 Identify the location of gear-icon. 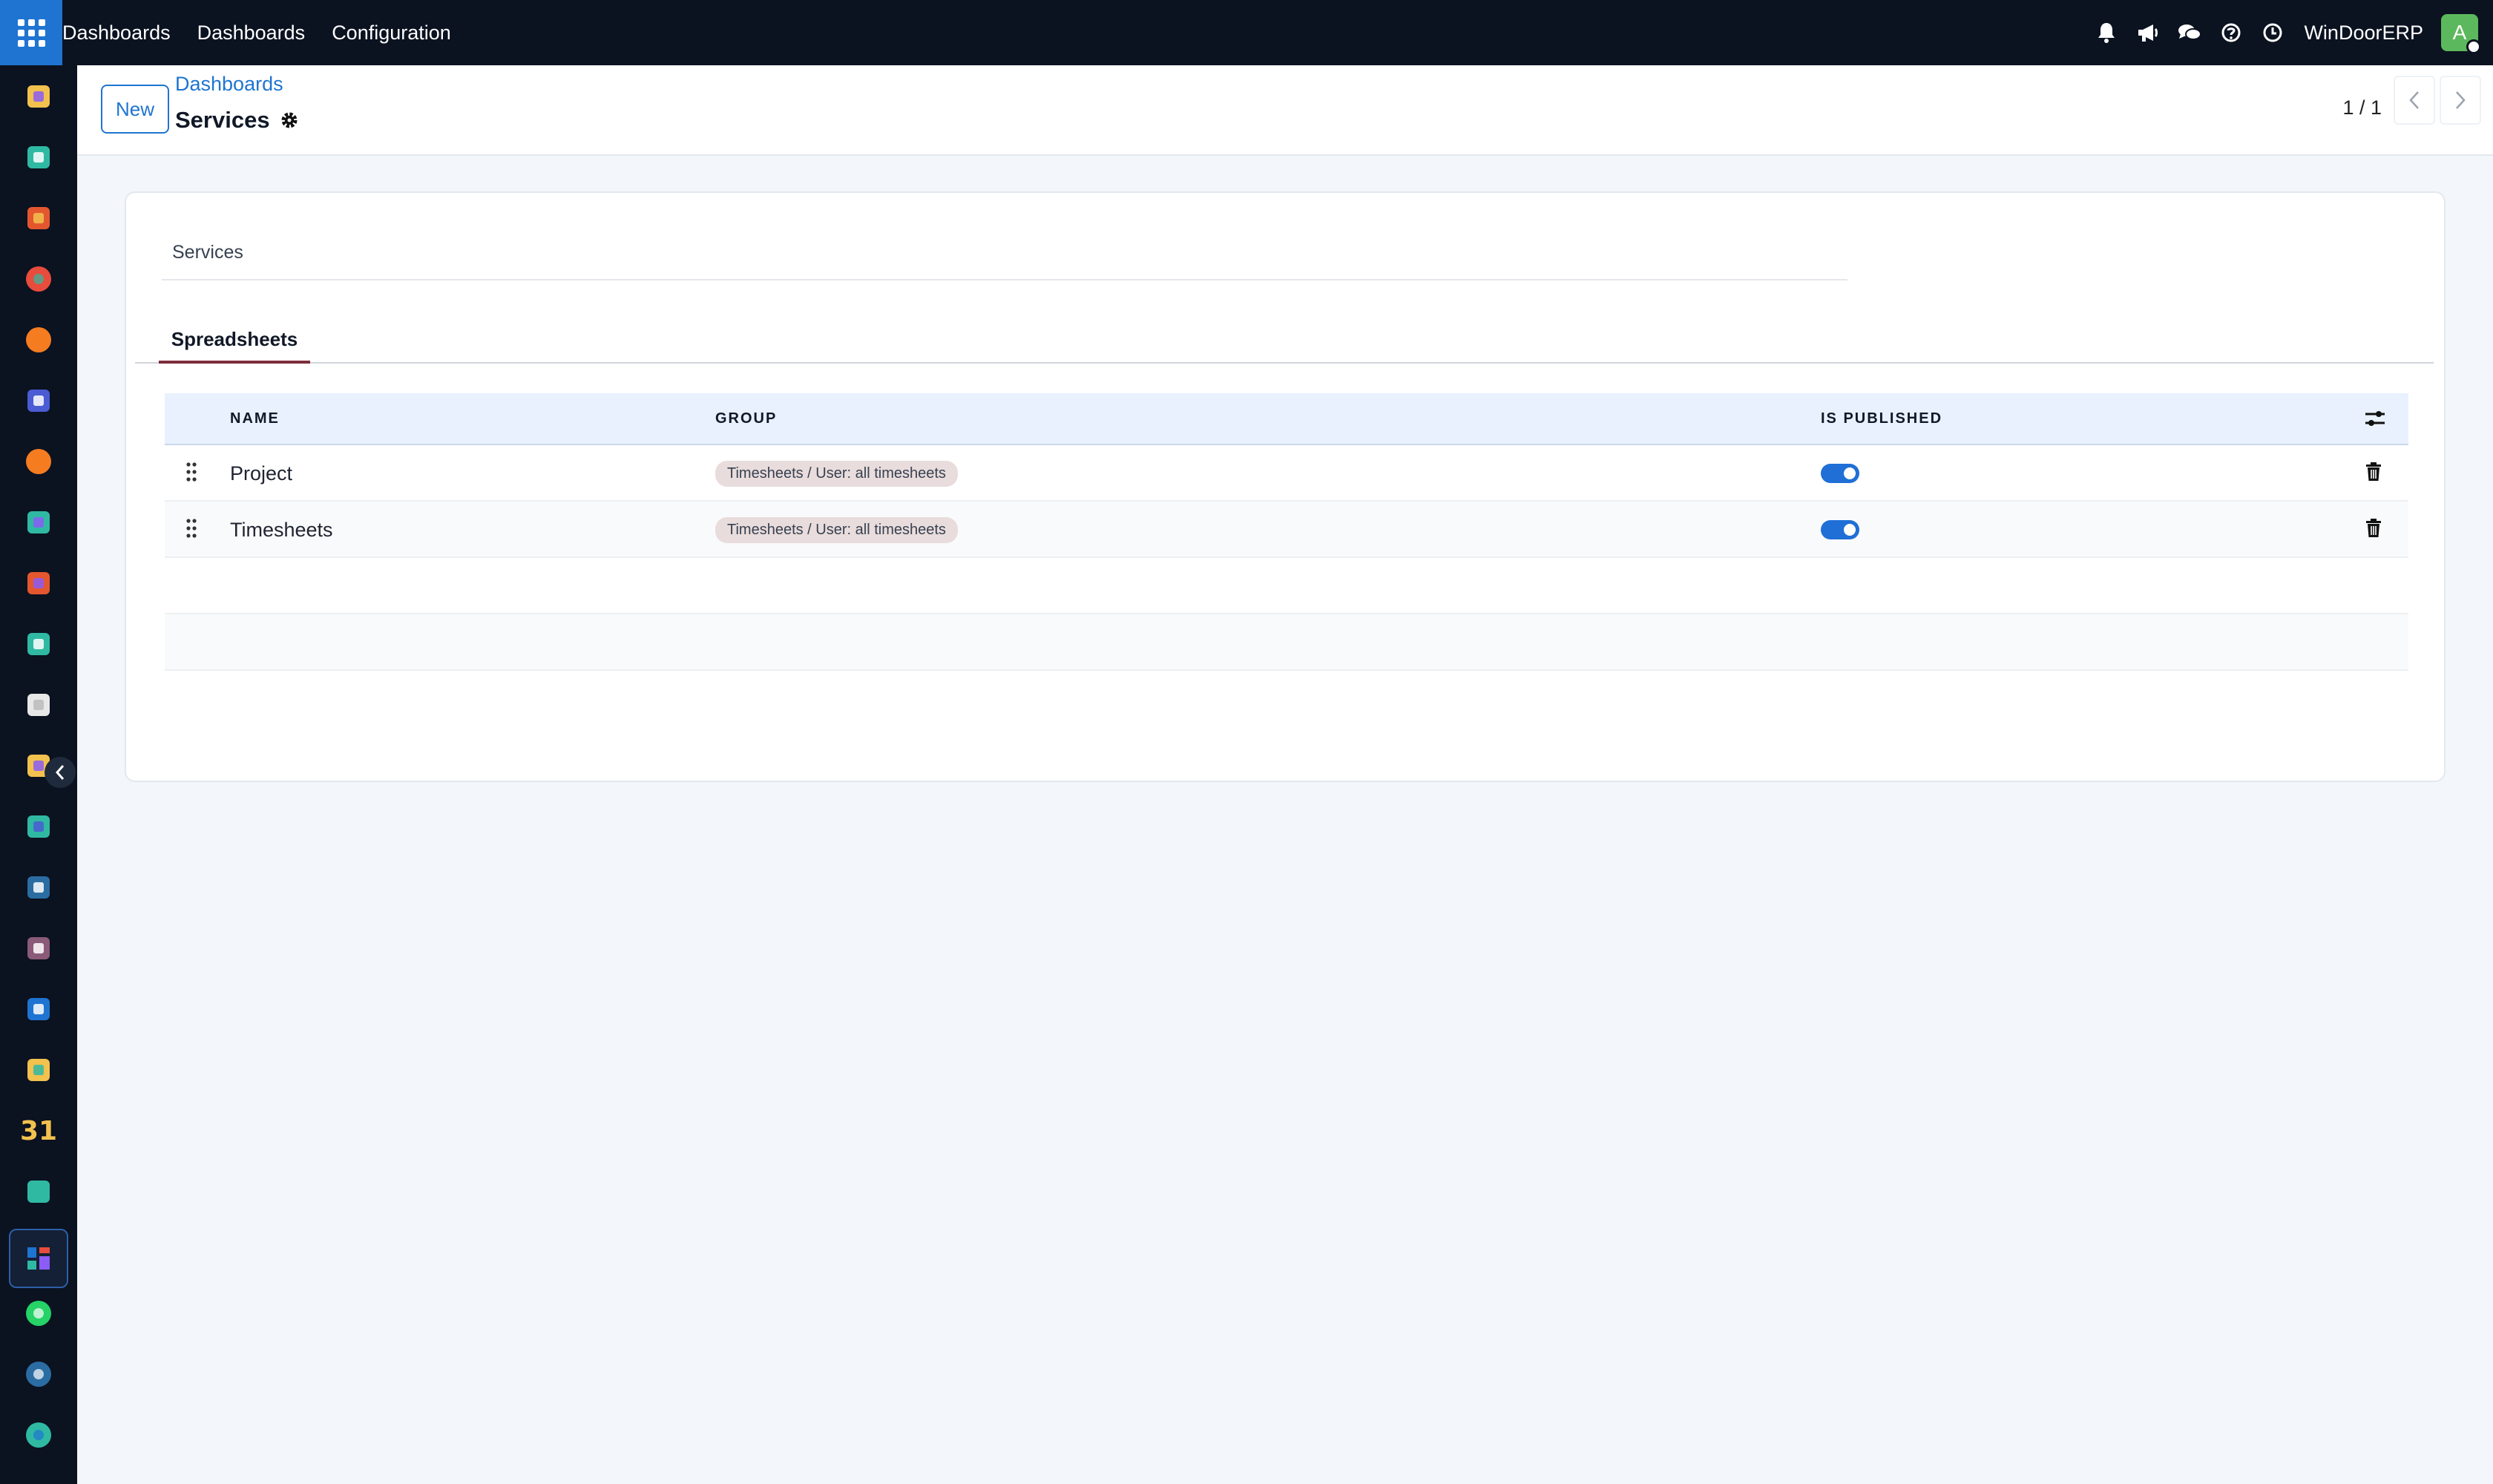
(289, 120).